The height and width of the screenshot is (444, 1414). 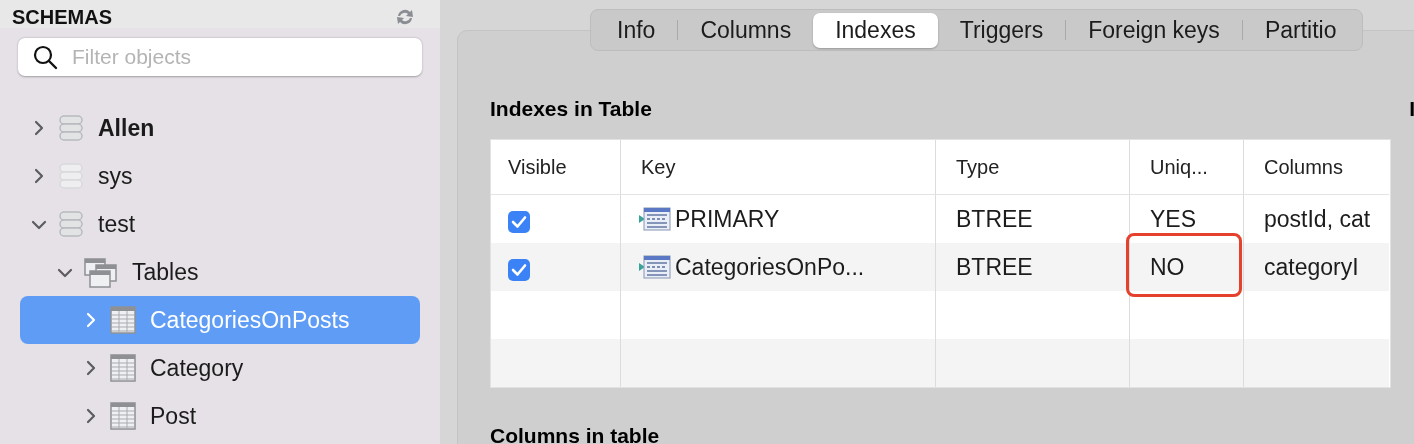 I want to click on search-input: Filter objects, so click(x=239, y=57).